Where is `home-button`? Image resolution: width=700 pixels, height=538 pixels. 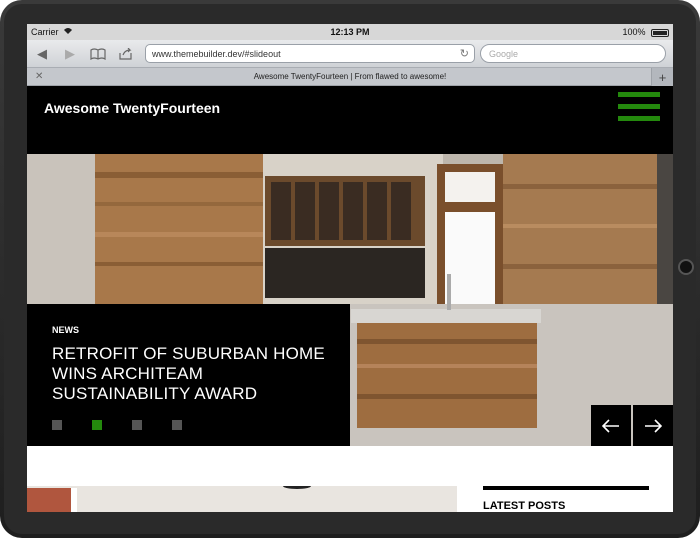
home-button is located at coordinates (686, 267).